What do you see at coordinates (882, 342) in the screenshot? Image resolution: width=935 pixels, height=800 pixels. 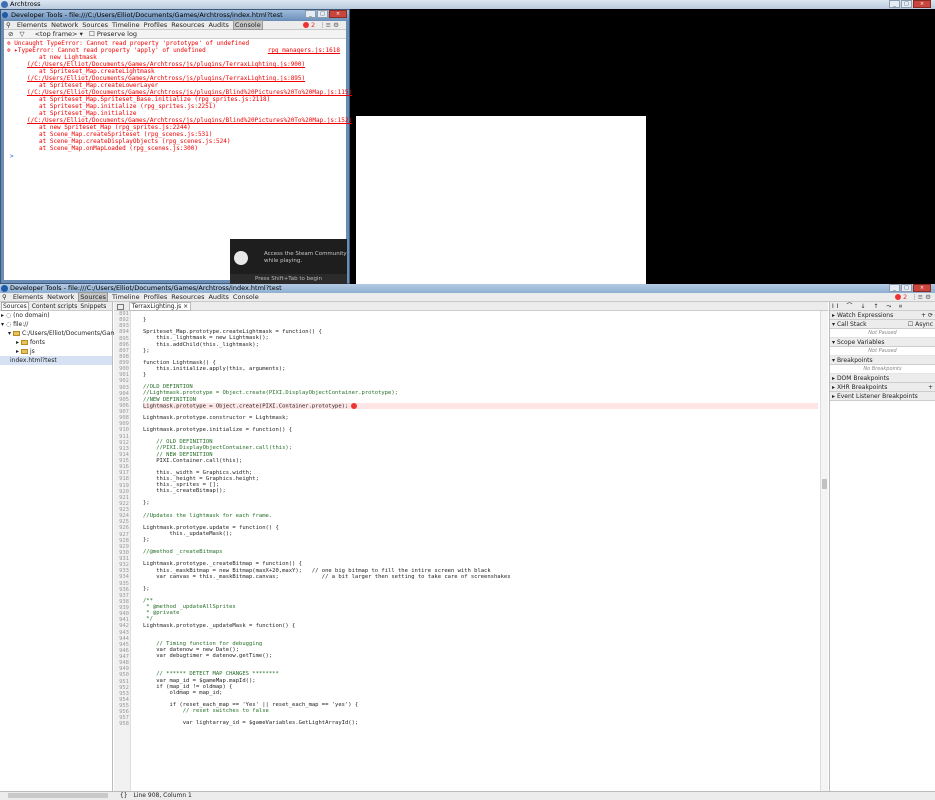 I see `sidebar-pane-header: ▾ Scope Variables` at bounding box center [882, 342].